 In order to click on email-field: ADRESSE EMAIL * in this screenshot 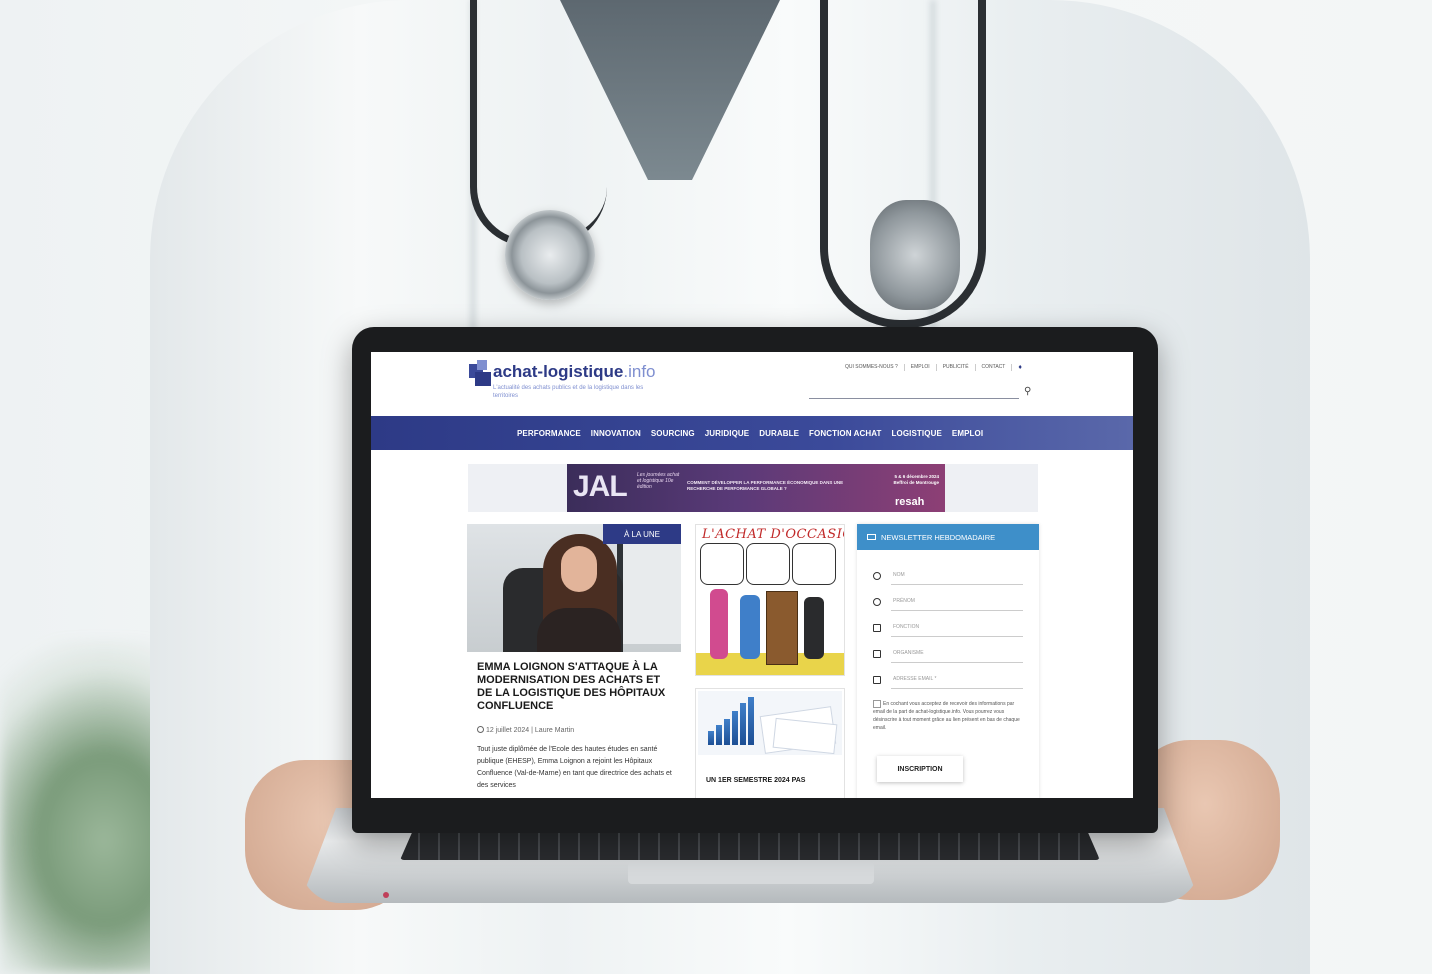, I will do `click(948, 682)`.